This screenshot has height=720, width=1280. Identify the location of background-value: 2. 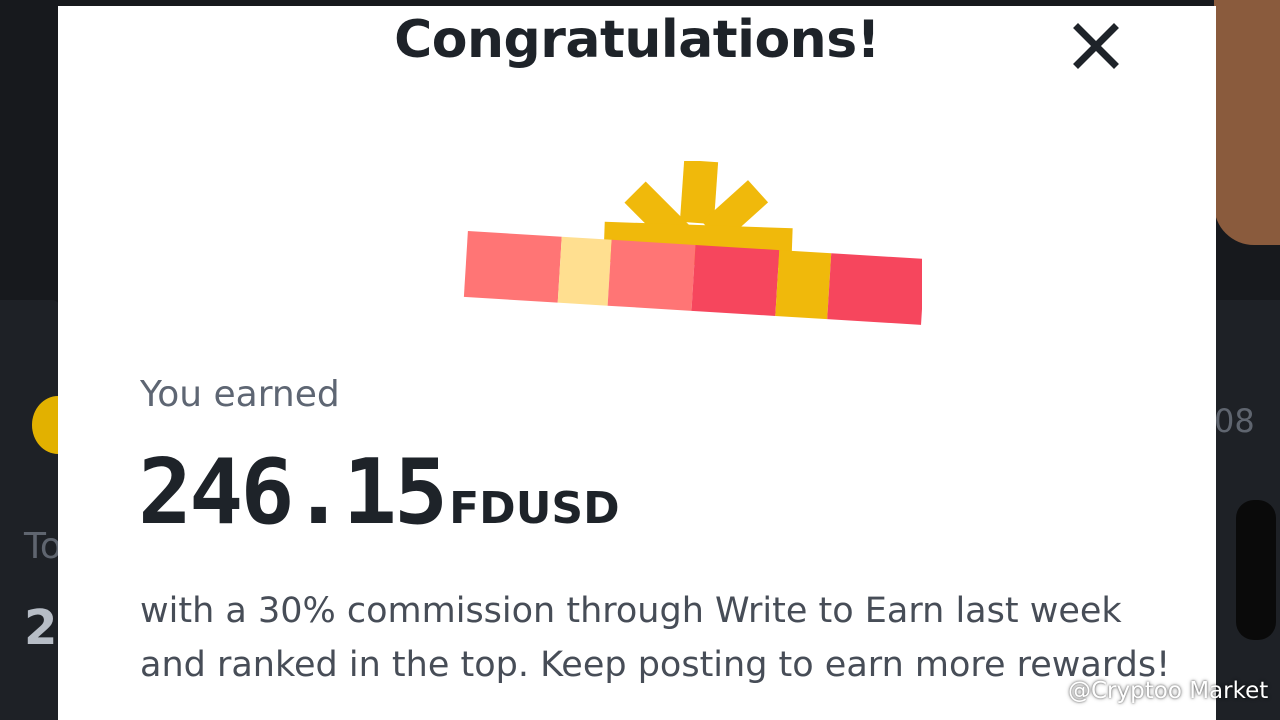
(41, 628).